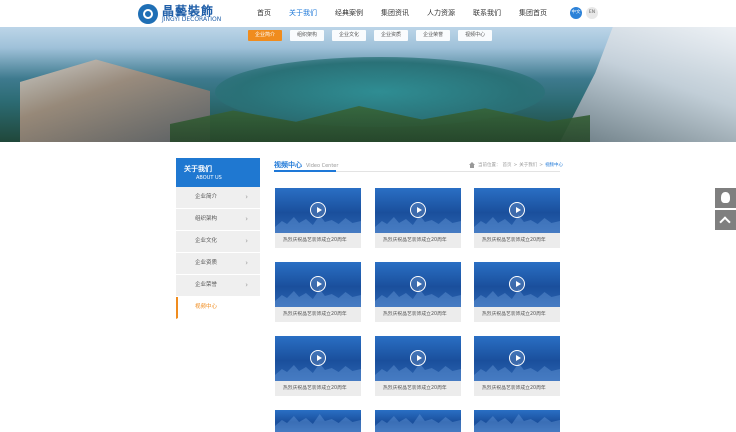  I want to click on nav-item-contact: 联系我们, so click(487, 13).